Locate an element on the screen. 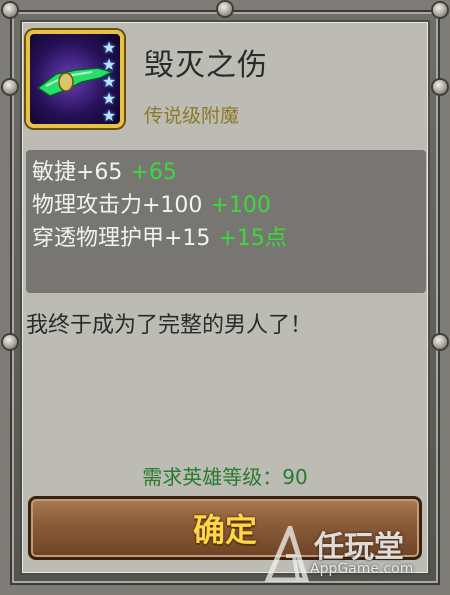 The image size is (450, 595). stat-bonus: +100 is located at coordinates (240, 205).